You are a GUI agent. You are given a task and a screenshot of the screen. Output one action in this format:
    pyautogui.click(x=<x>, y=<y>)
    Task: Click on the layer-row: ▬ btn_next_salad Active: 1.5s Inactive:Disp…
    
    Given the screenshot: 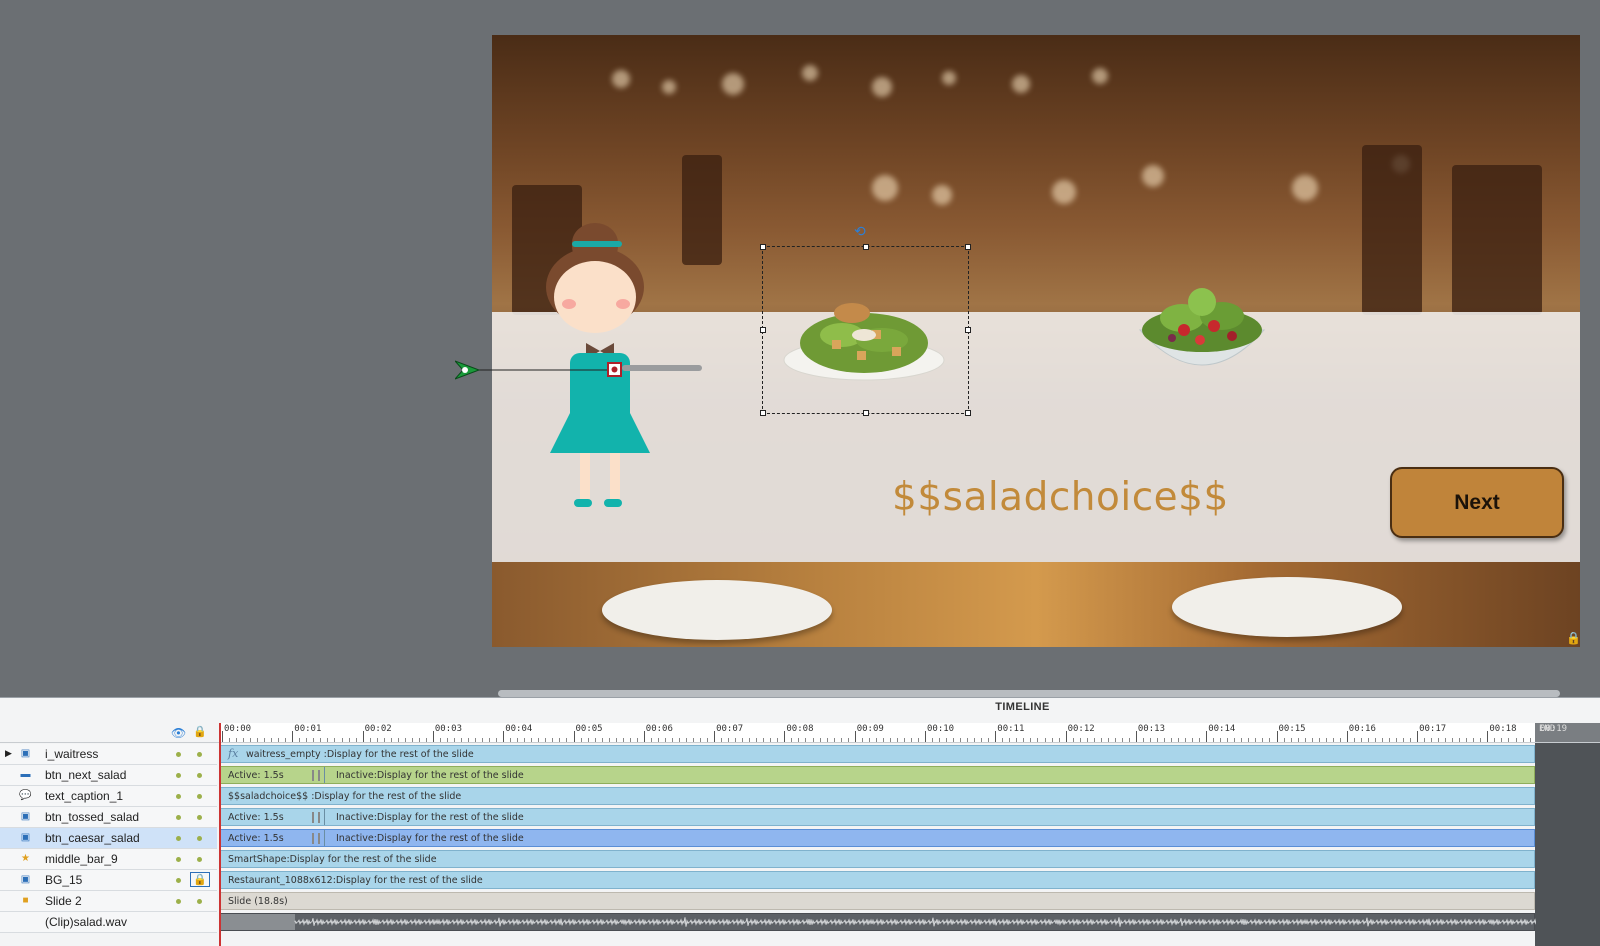 What is the action you would take?
    pyautogui.click(x=800, y=775)
    